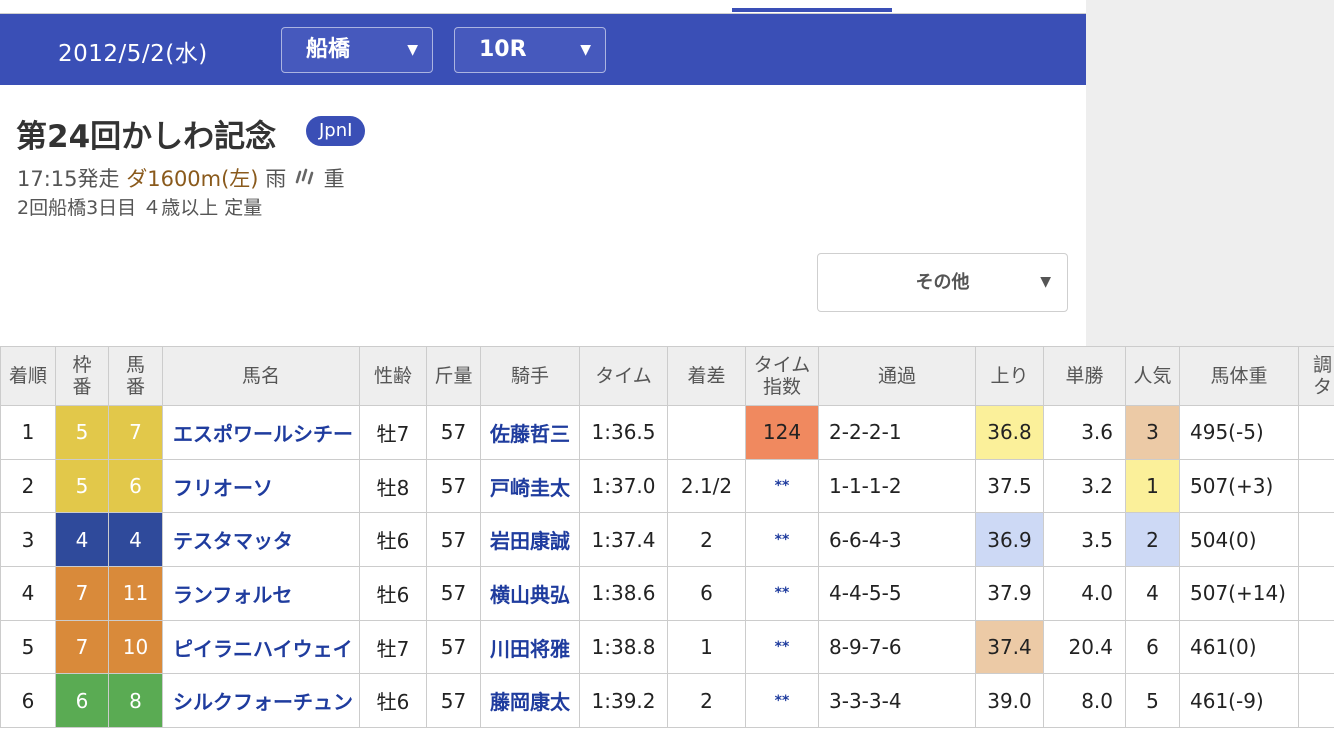 The height and width of the screenshot is (750, 1334). What do you see at coordinates (897, 540) in the screenshot?
I see `cell-passing: 6-6-4-3` at bounding box center [897, 540].